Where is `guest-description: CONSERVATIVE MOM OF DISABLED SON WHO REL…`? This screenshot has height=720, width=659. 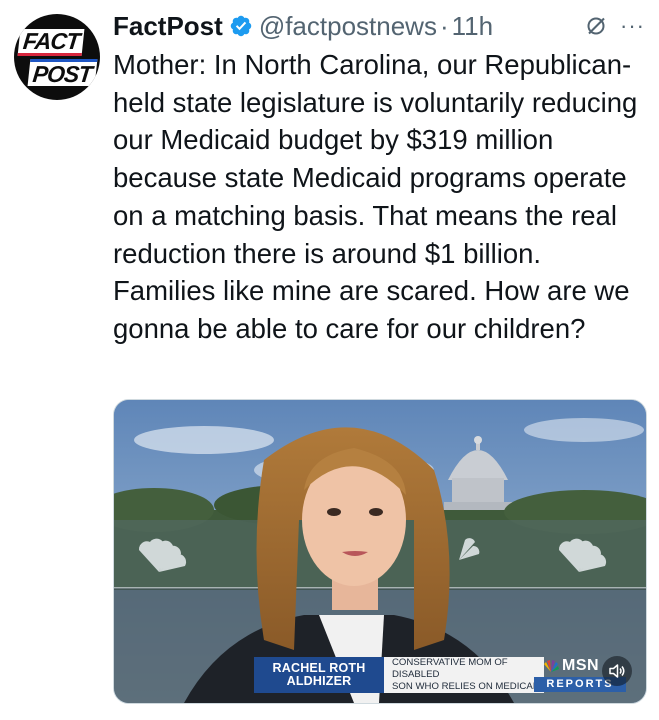
guest-description: CONSERVATIVE MOM OF DISABLED SON WHO REL… is located at coordinates (464, 675).